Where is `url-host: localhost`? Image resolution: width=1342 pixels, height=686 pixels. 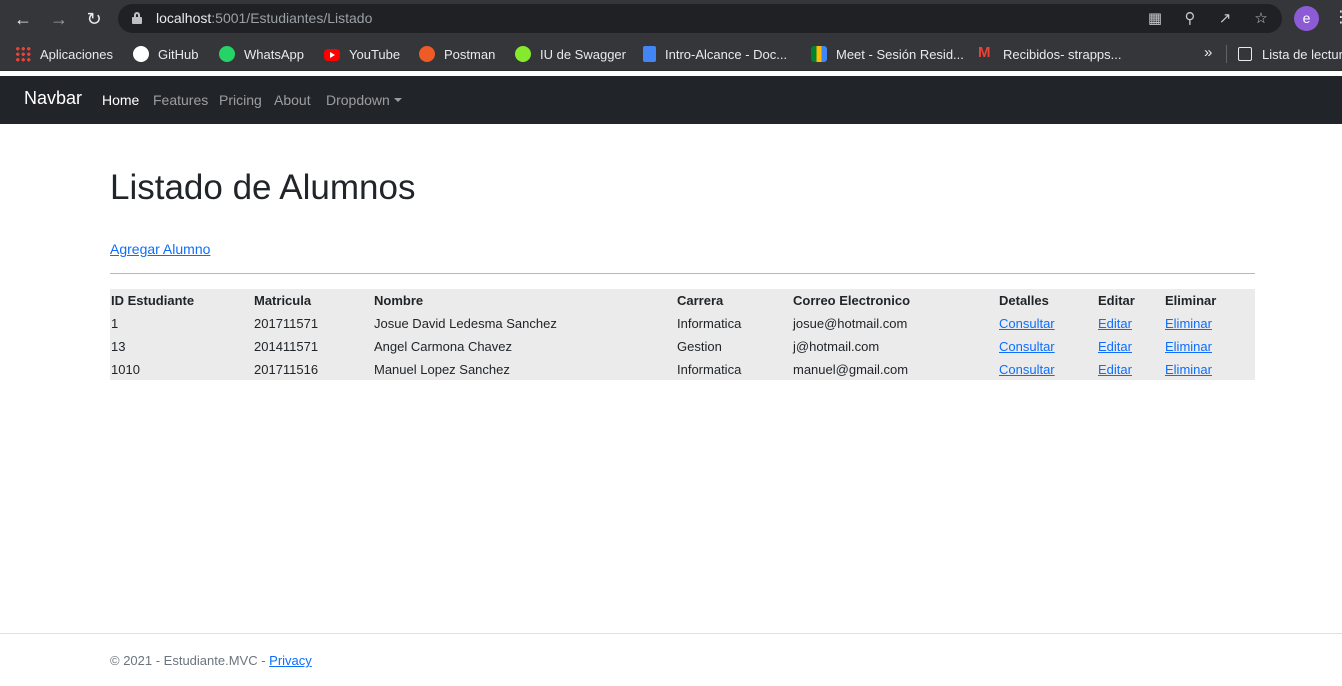 url-host: localhost is located at coordinates (184, 18).